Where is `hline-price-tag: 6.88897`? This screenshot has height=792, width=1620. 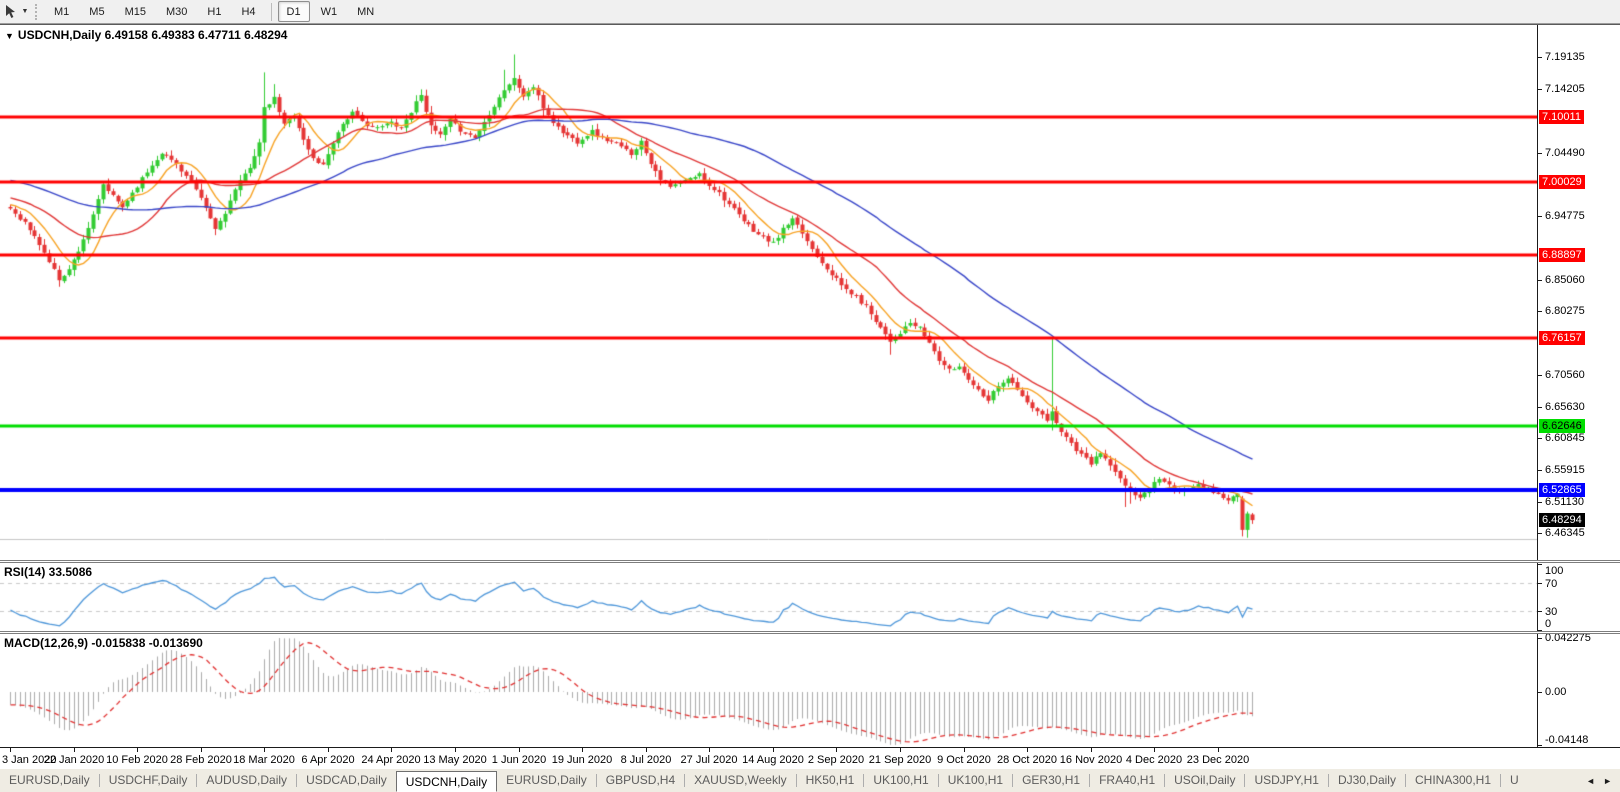 hline-price-tag: 6.88897 is located at coordinates (1562, 255).